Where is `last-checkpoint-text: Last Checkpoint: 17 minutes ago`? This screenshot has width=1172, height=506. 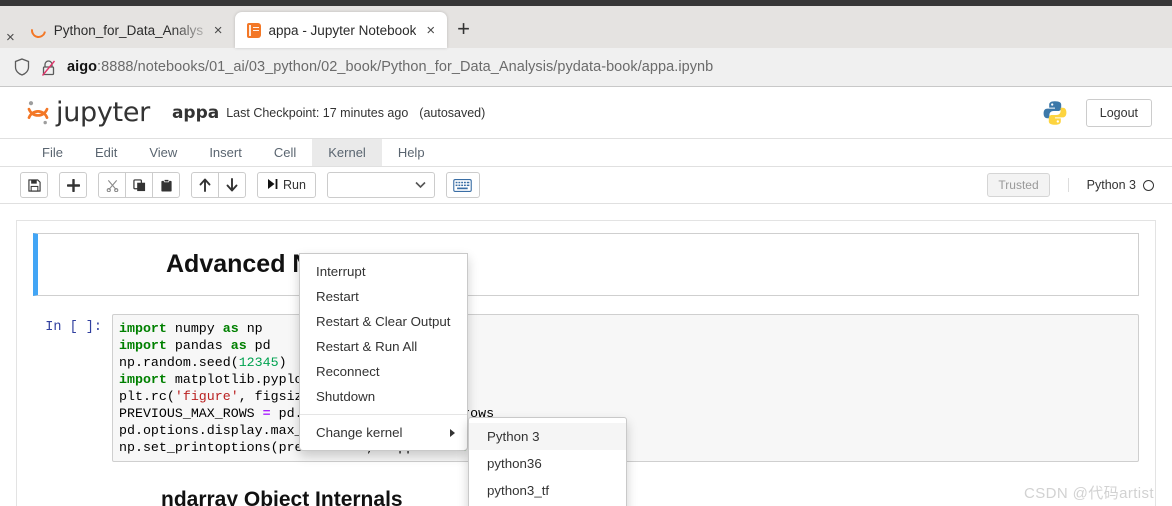 last-checkpoint-text: Last Checkpoint: 17 minutes ago is located at coordinates (317, 112).